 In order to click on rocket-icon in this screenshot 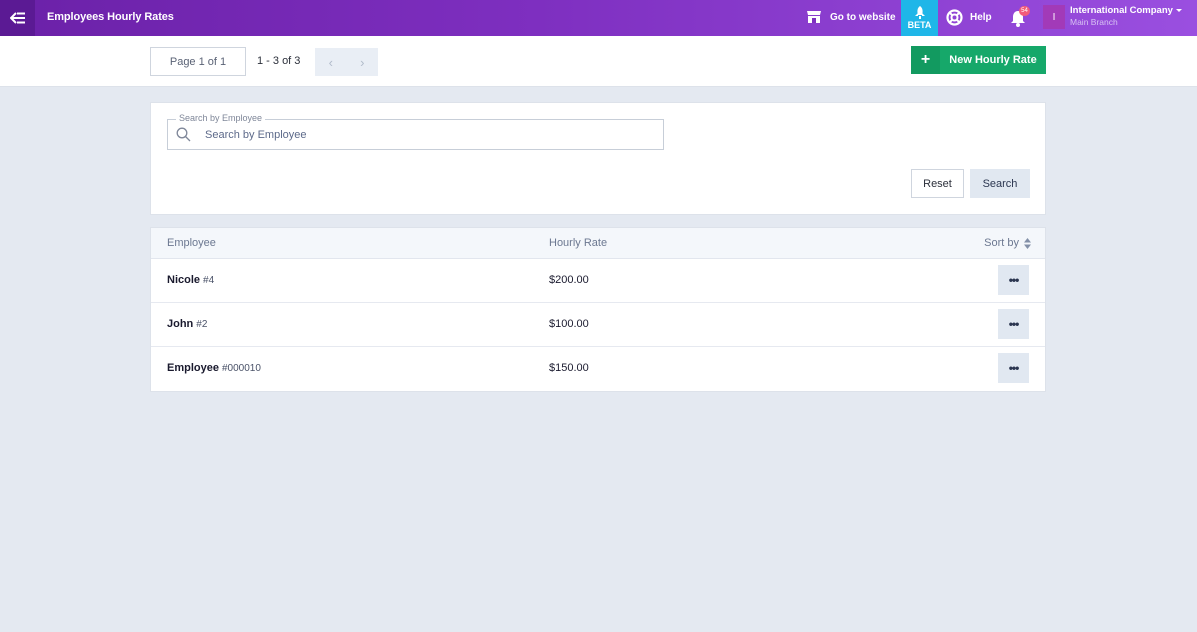, I will do `click(919, 12)`.